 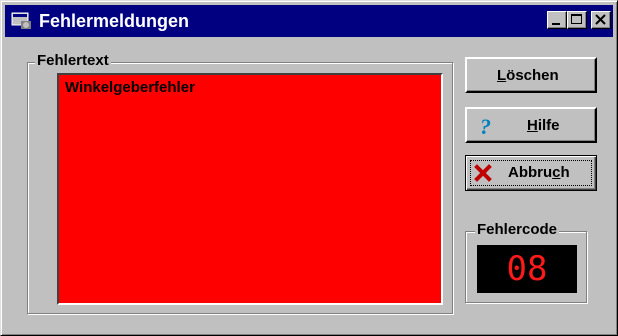 I want to click on app-window-icon, so click(x=21, y=20).